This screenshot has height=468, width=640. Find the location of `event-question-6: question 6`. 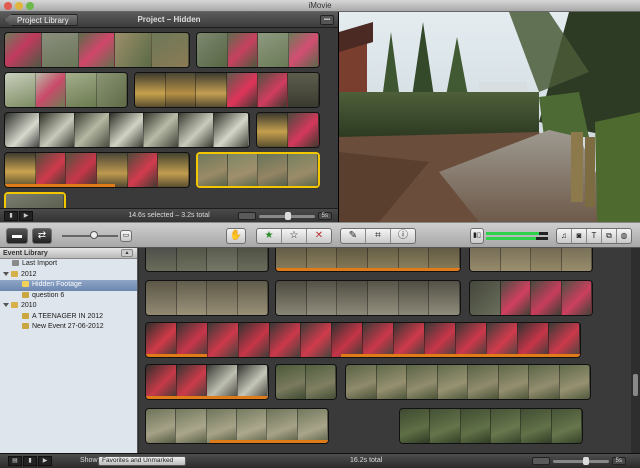

event-question-6: question 6 is located at coordinates (68, 296).